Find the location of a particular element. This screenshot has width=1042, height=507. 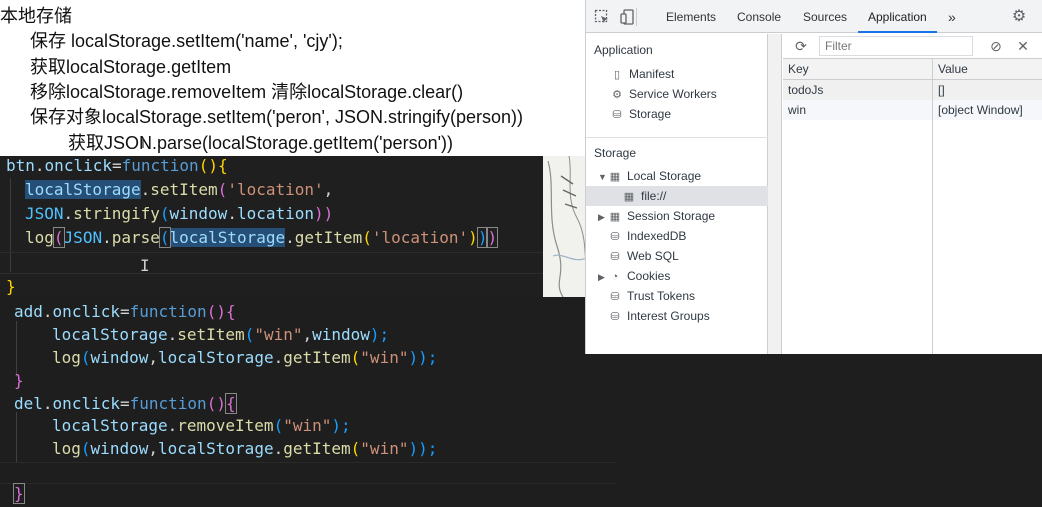

code-token: () is located at coordinates (216, 403).